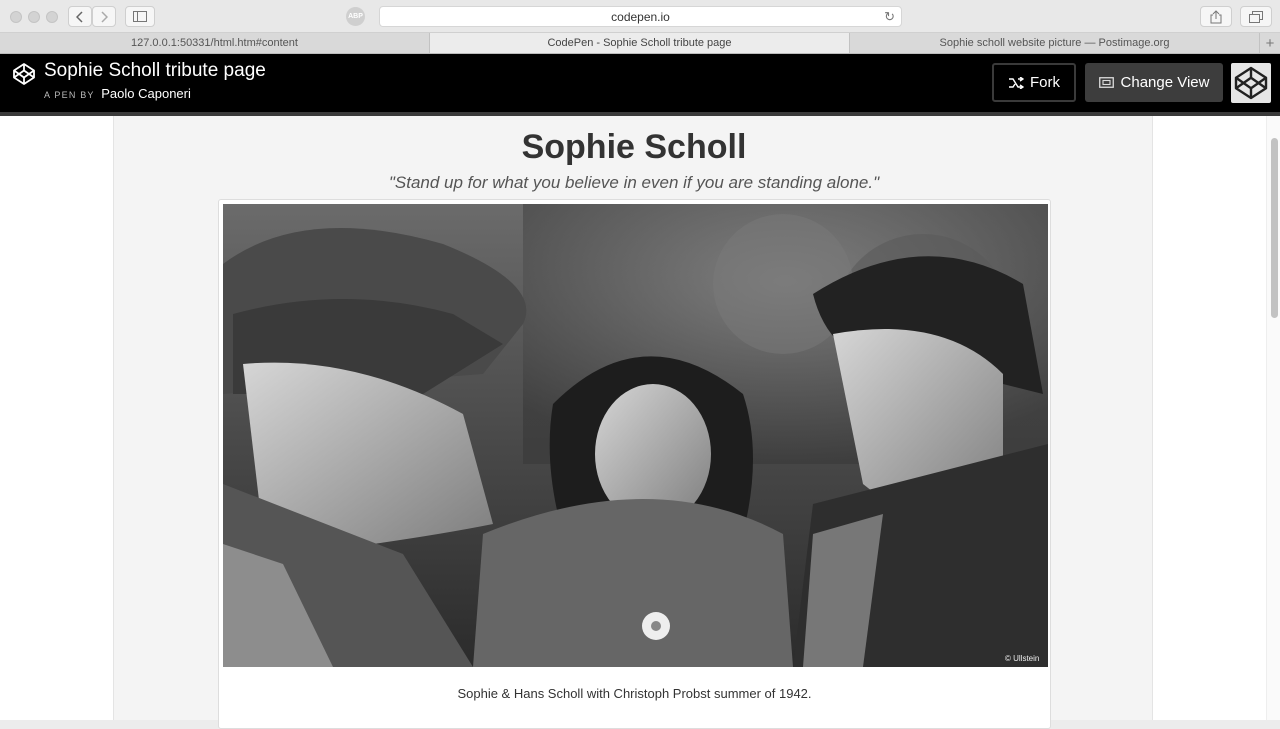 This screenshot has width=1280, height=729. Describe the element at coordinates (34, 17) in the screenshot. I see `minimize-window-button` at that location.